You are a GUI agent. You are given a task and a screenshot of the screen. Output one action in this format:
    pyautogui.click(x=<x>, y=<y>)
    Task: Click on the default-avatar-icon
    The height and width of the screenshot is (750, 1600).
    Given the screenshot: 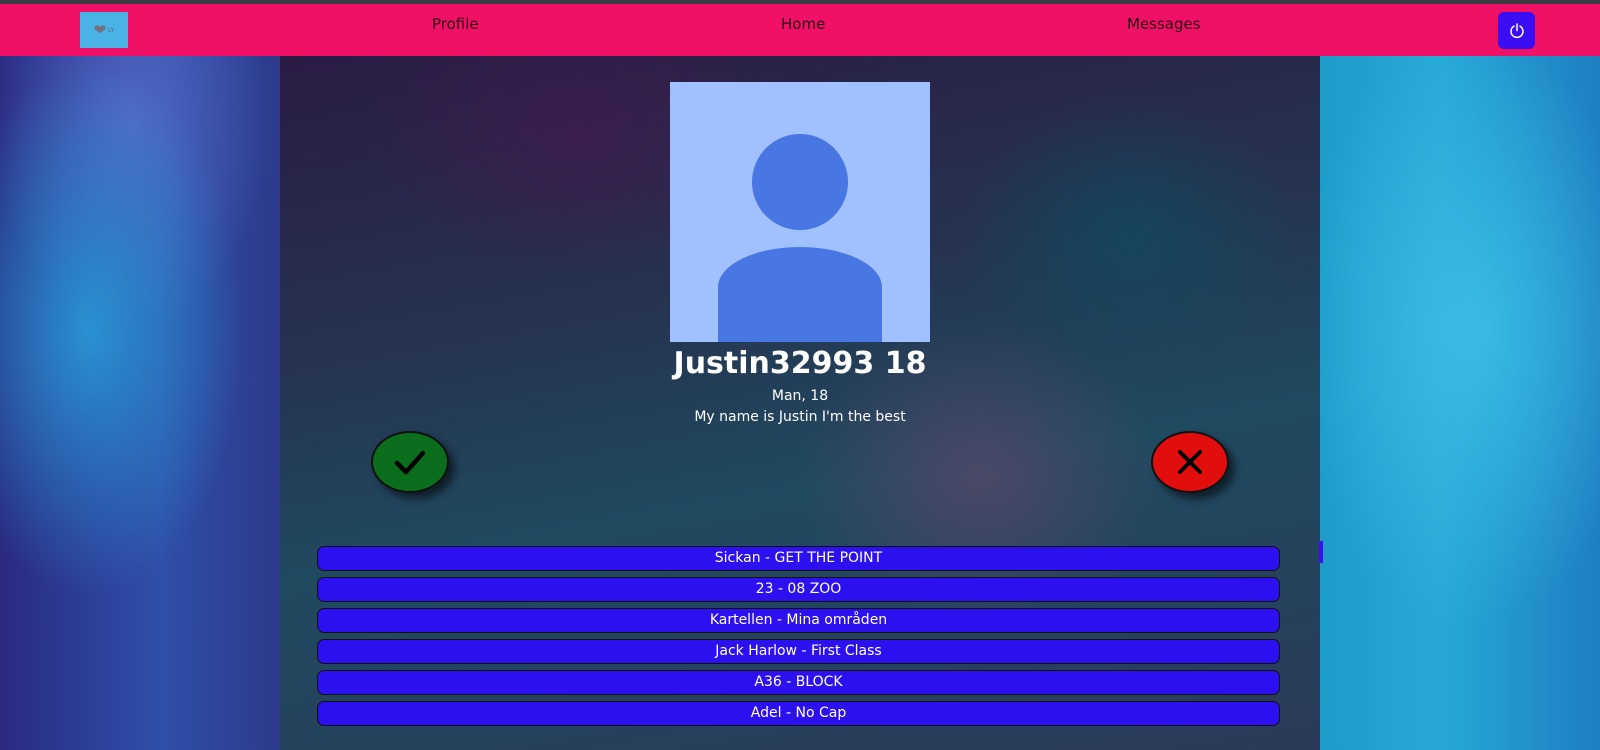 What is the action you would take?
    pyautogui.click(x=800, y=212)
    